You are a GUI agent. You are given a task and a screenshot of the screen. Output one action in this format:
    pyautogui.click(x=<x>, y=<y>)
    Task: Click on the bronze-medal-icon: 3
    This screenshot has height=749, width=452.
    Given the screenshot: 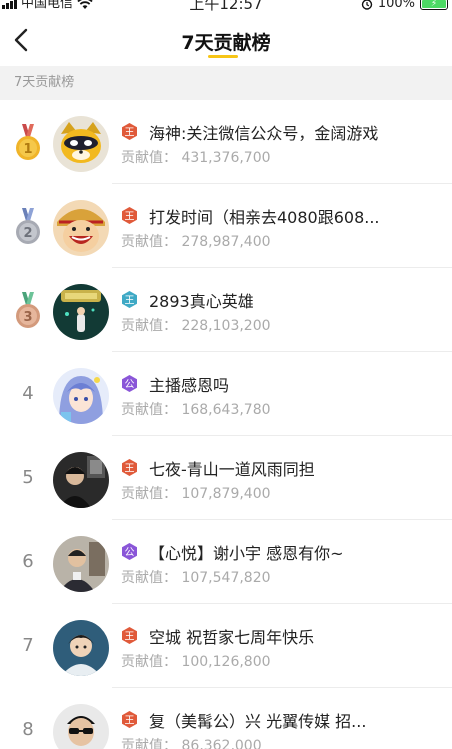 What is the action you would take?
    pyautogui.click(x=28, y=310)
    